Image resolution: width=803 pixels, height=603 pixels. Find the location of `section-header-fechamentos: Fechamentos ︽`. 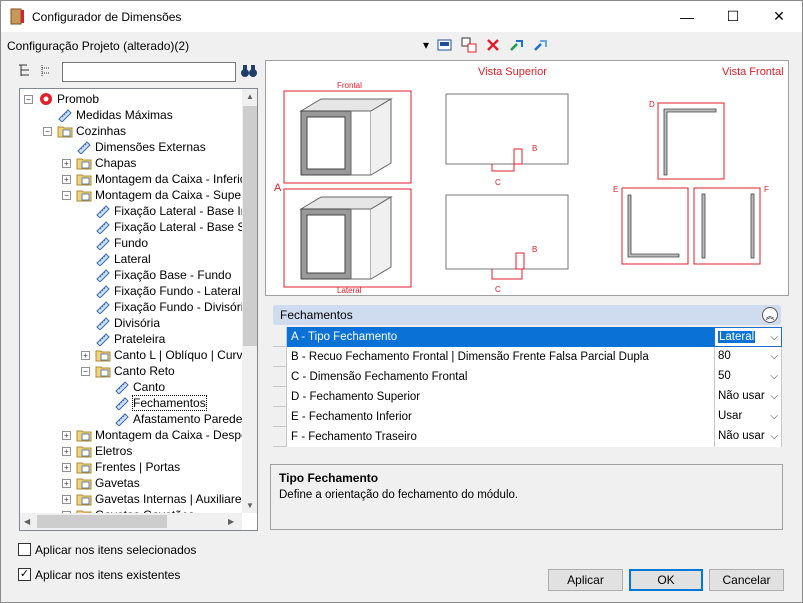

section-header-fechamentos: Fechamentos ︽ is located at coordinates (527, 315).